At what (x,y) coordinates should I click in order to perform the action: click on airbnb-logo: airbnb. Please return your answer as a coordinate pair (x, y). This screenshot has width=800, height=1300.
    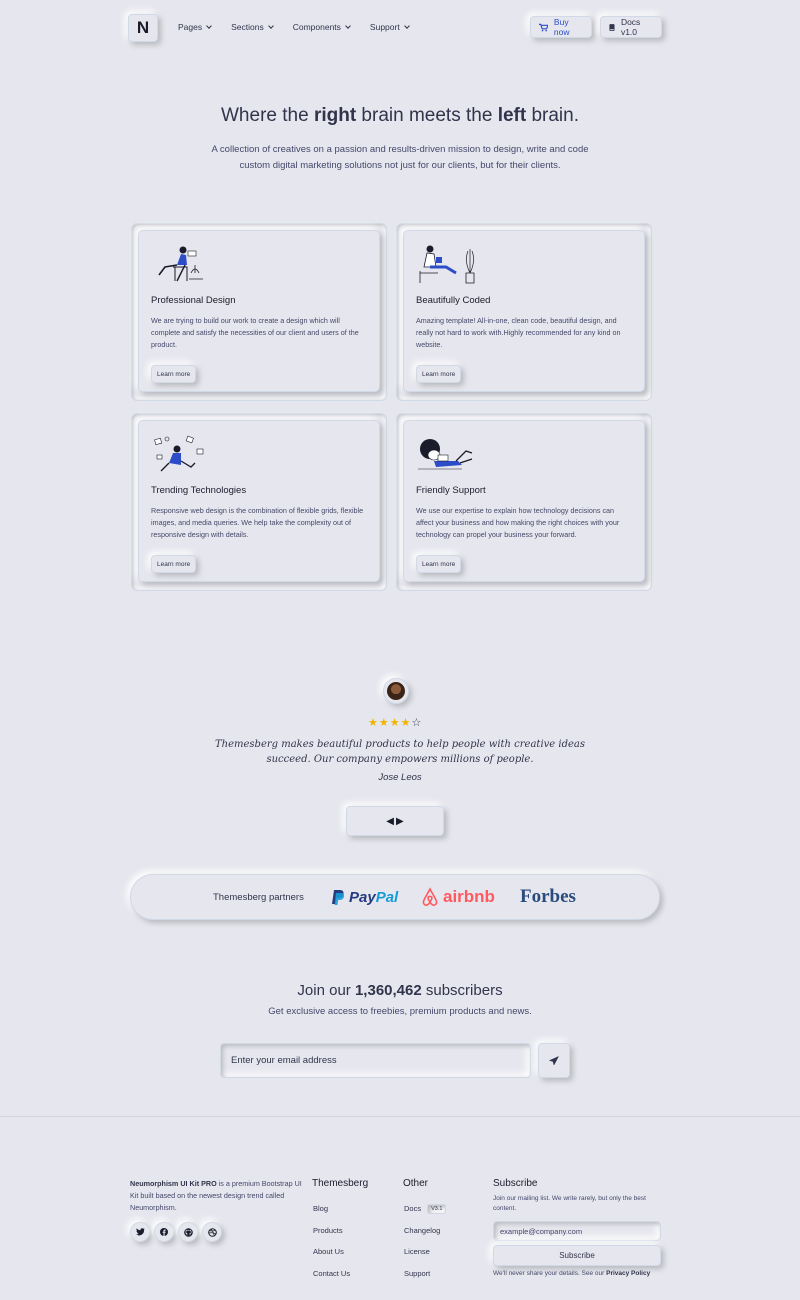
    Looking at the image, I should click on (458, 897).